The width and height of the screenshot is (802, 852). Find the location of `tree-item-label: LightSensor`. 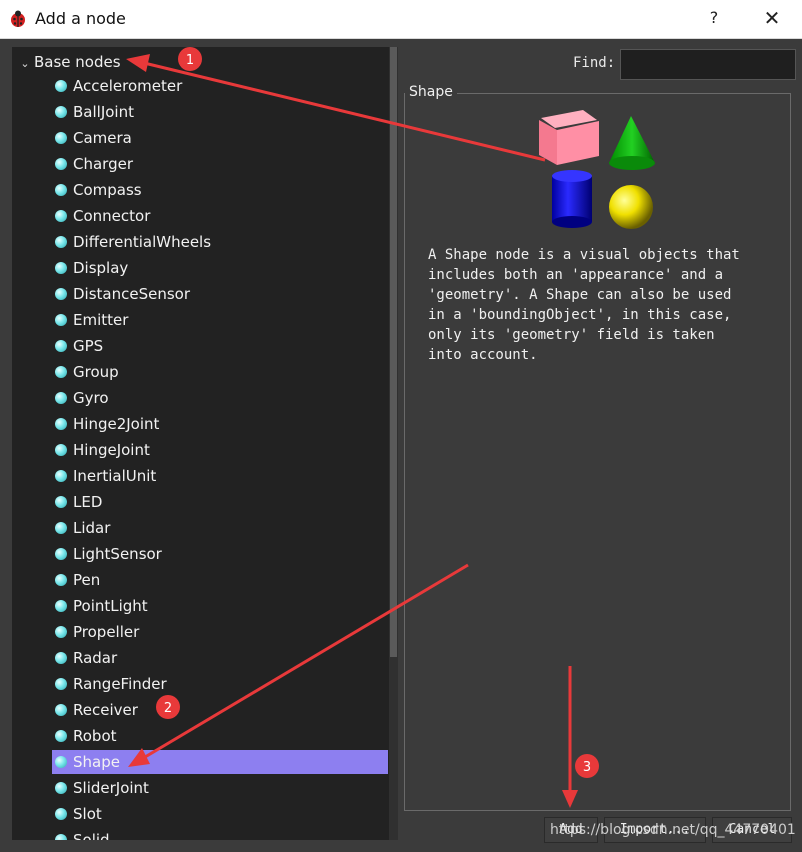

tree-item-label: LightSensor is located at coordinates (117, 554).